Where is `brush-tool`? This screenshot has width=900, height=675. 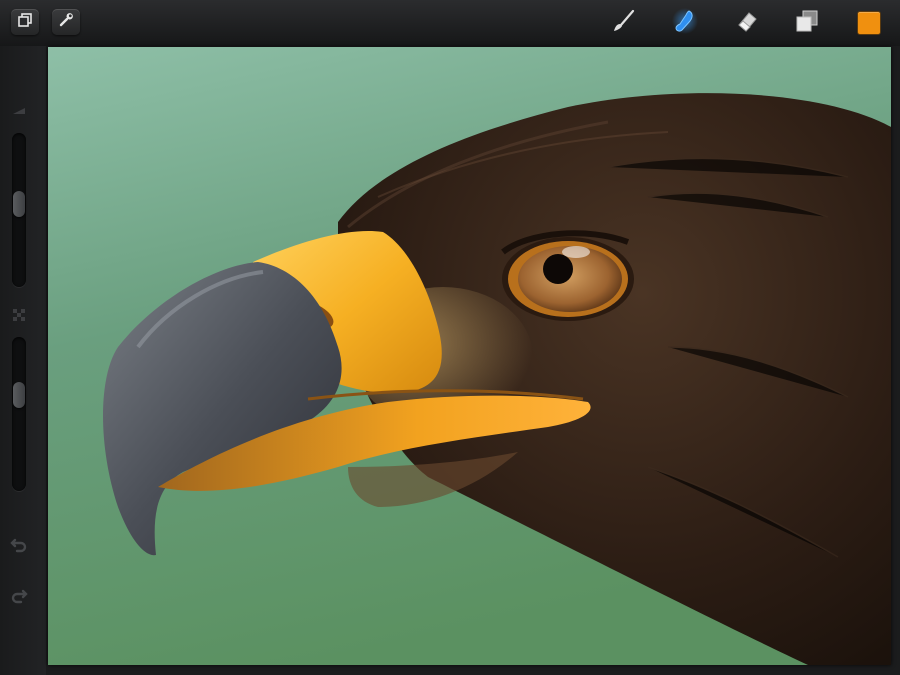 brush-tool is located at coordinates (623, 23).